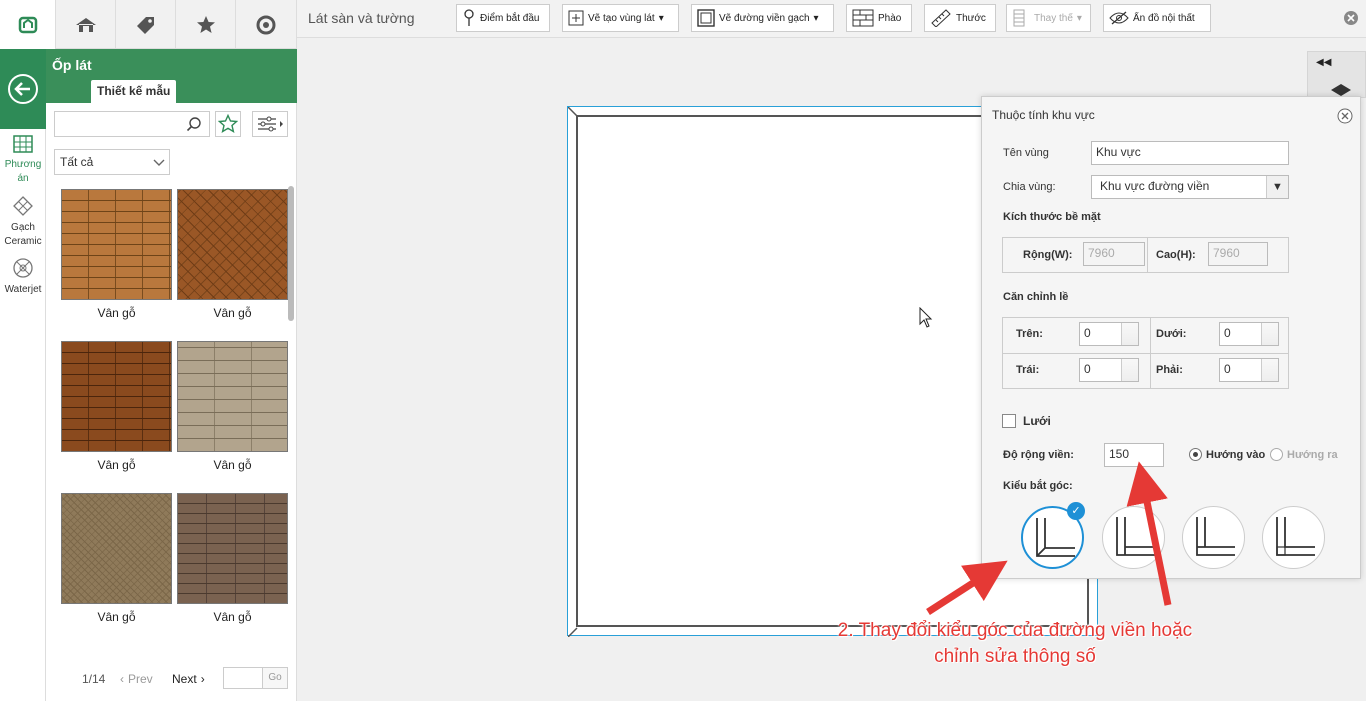 The width and height of the screenshot is (1366, 701). Describe the element at coordinates (1276, 454) in the screenshot. I see `outward-radio` at that location.